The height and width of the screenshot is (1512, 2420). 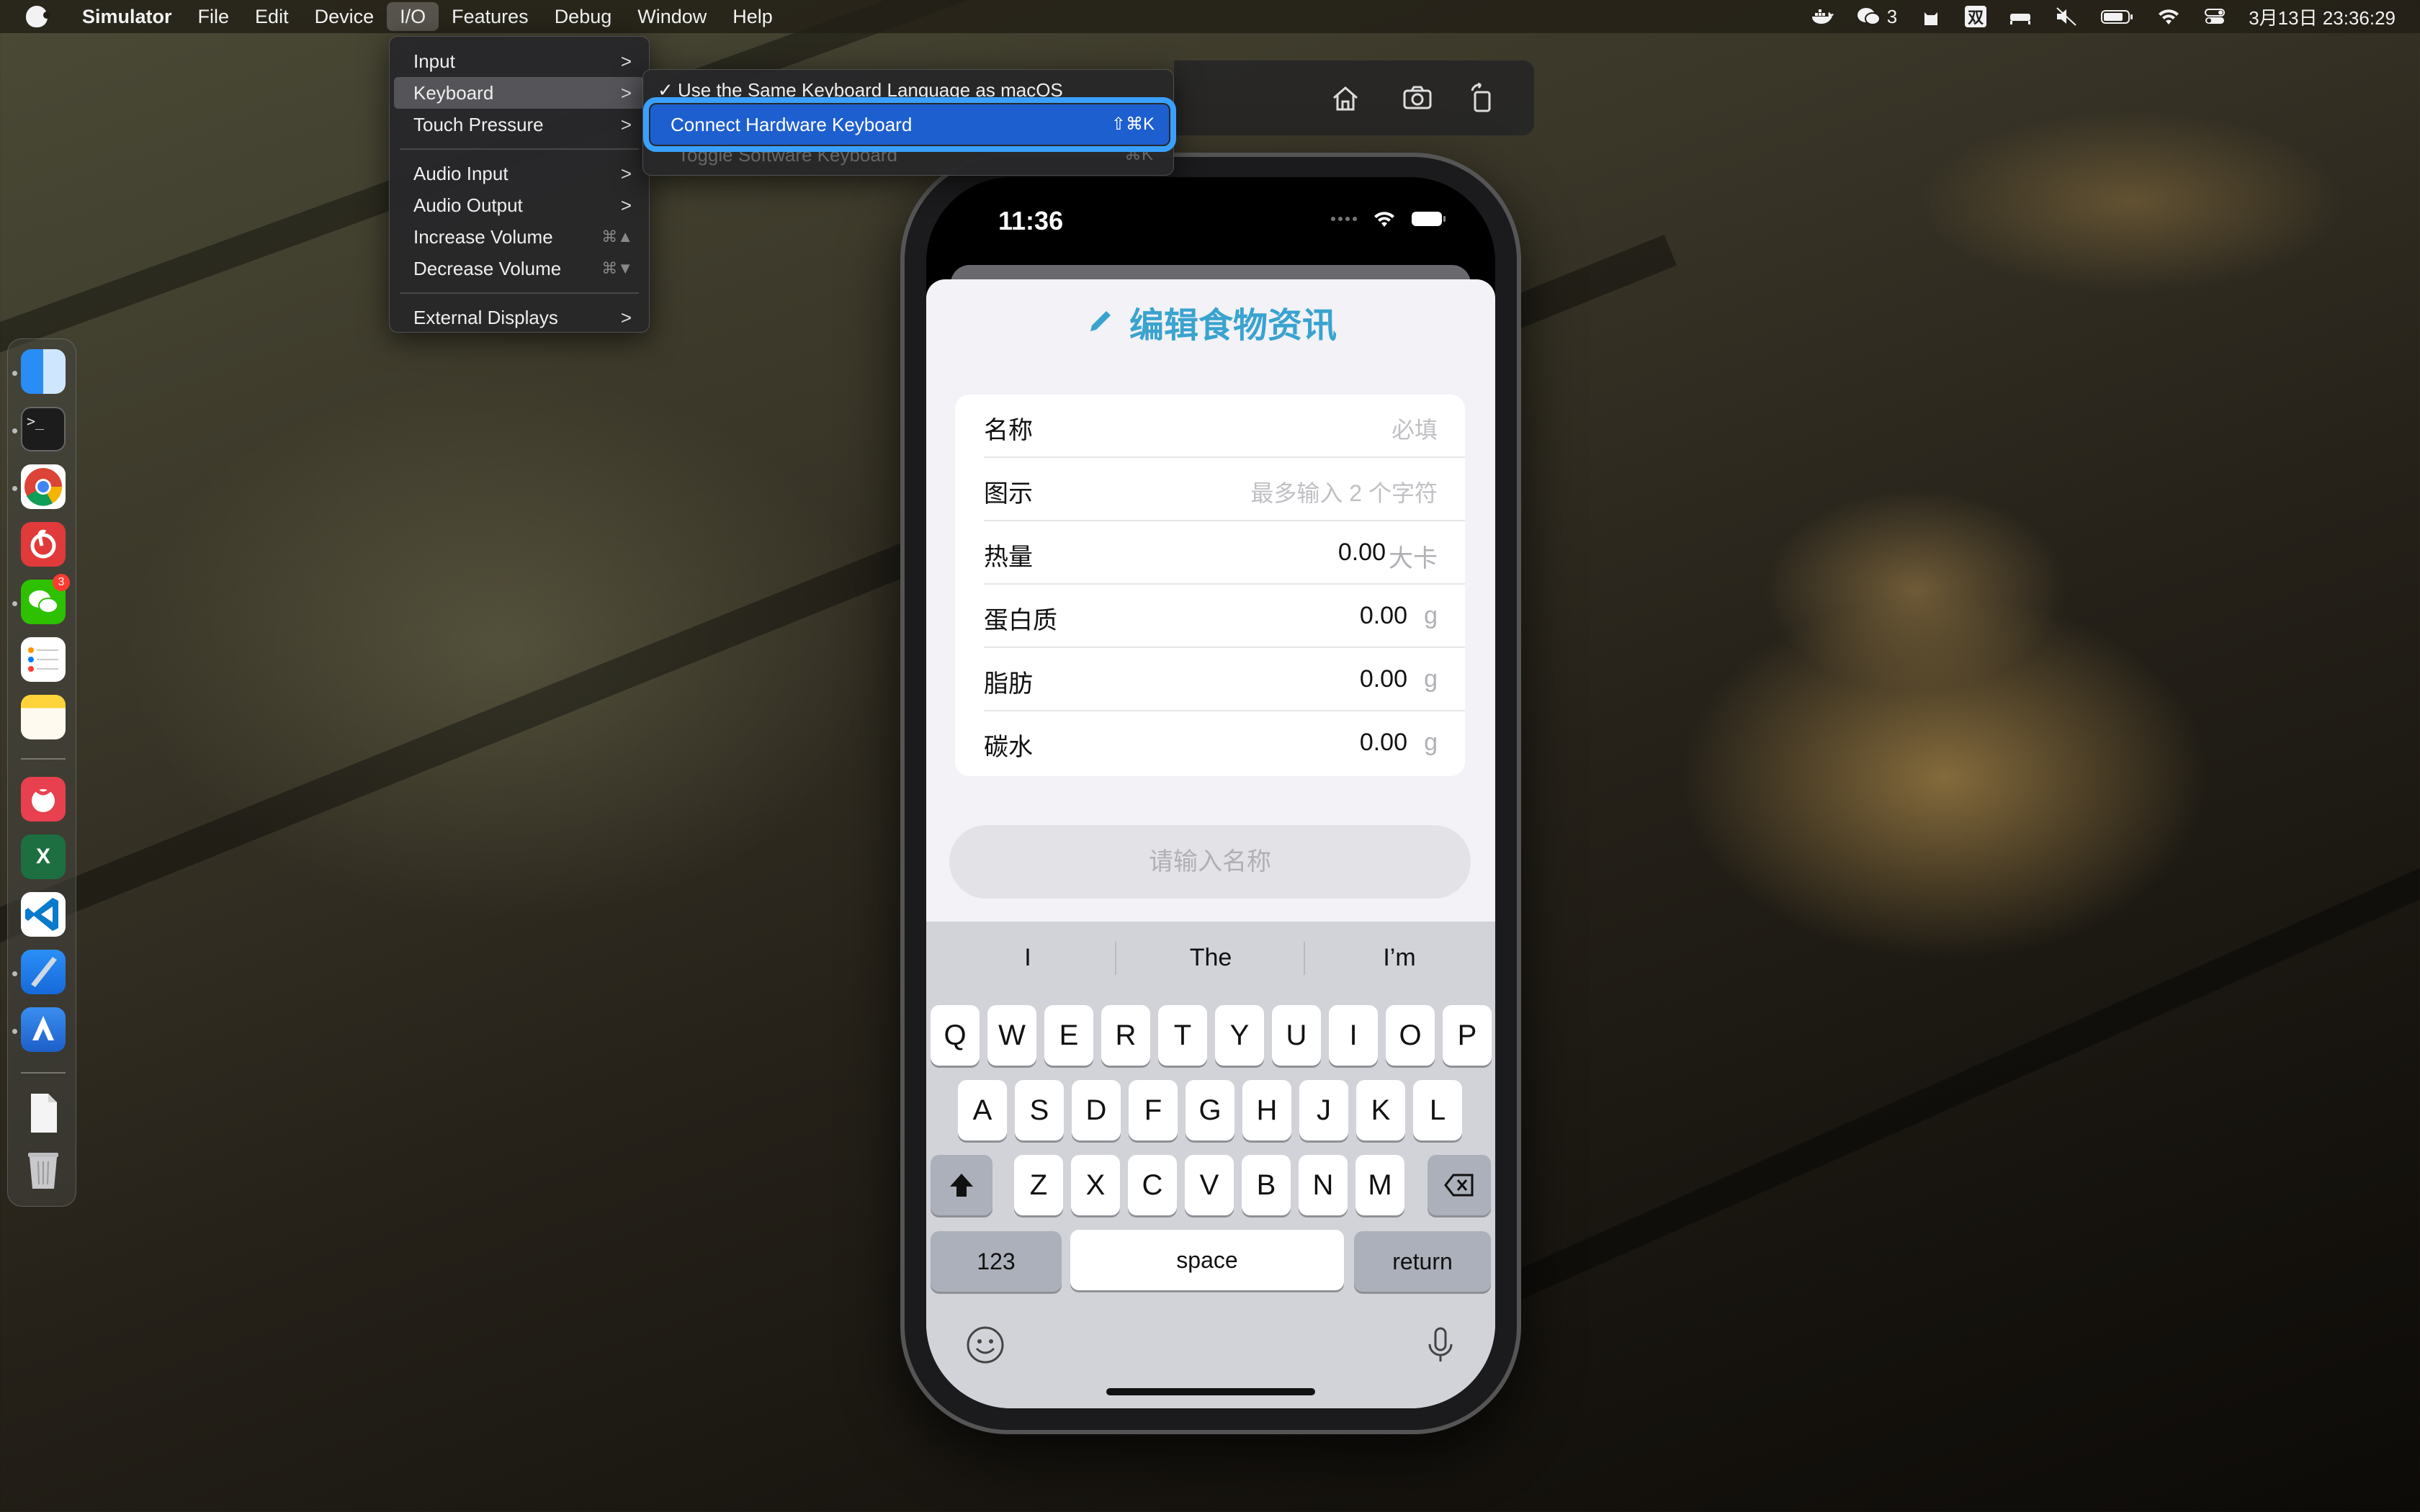 I want to click on reminders-icon, so click(x=43, y=659).